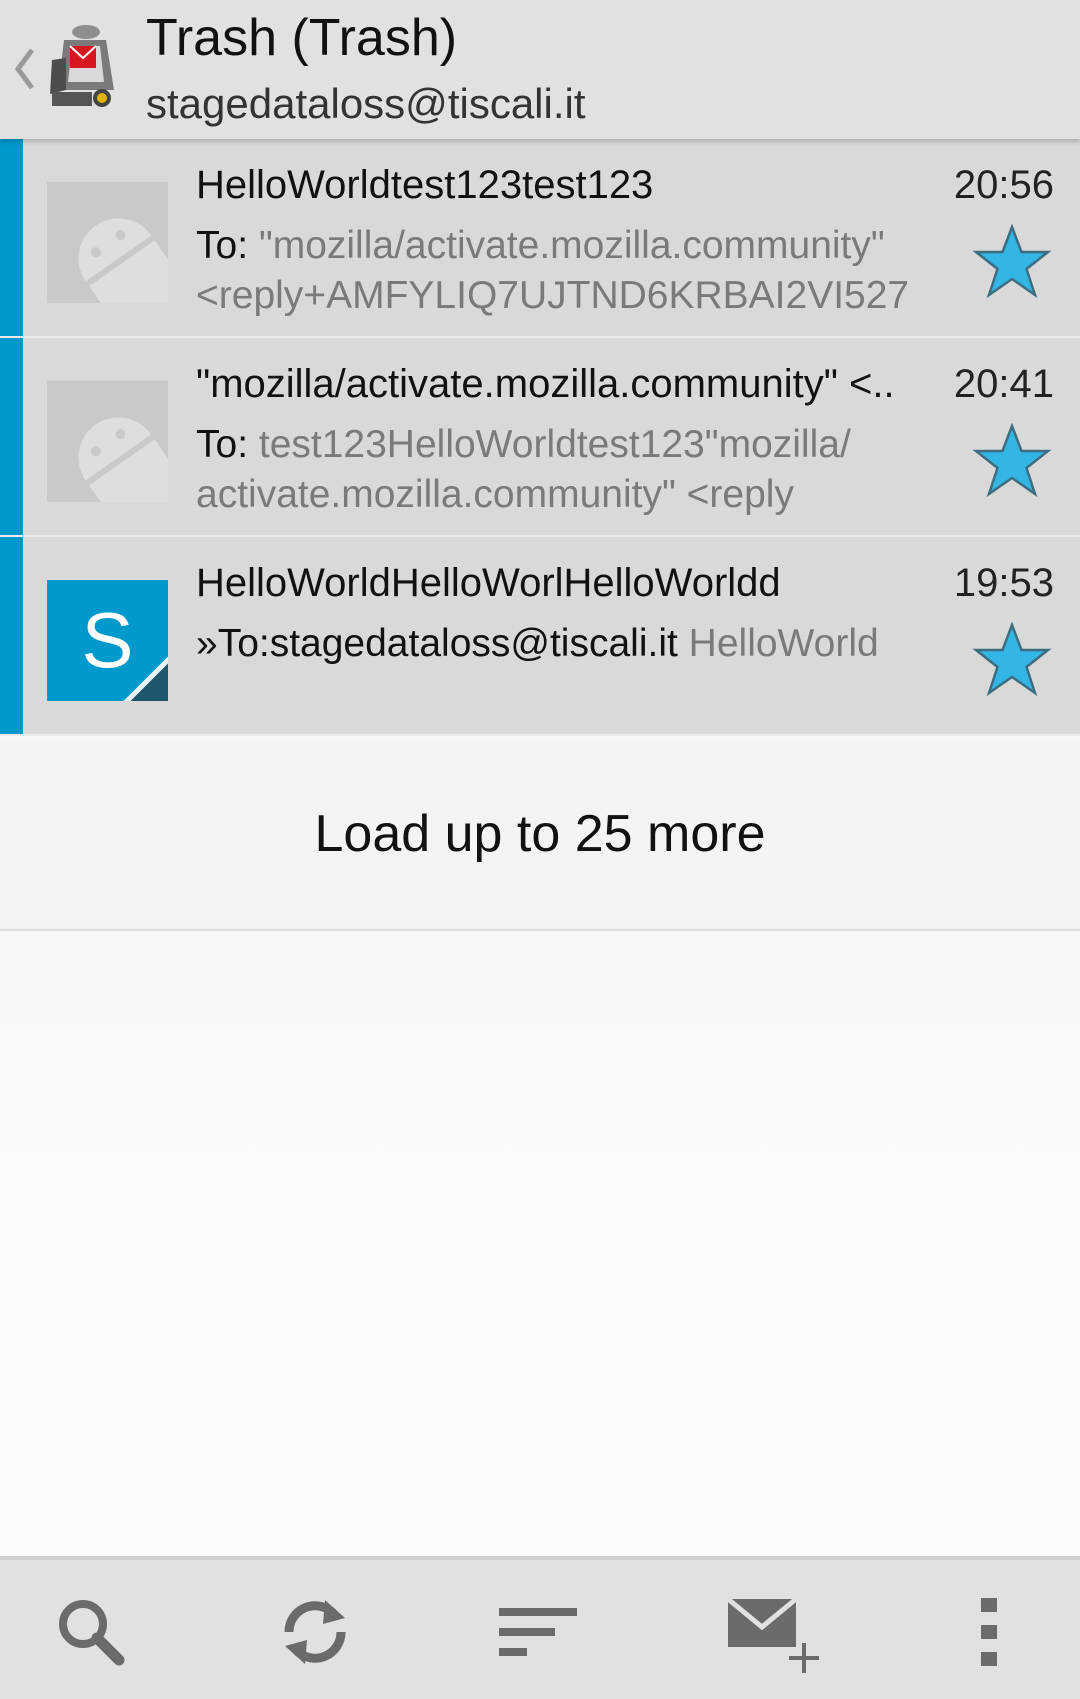 The image size is (1080, 1699). What do you see at coordinates (1003, 384) in the screenshot?
I see `message-time: 20:41` at bounding box center [1003, 384].